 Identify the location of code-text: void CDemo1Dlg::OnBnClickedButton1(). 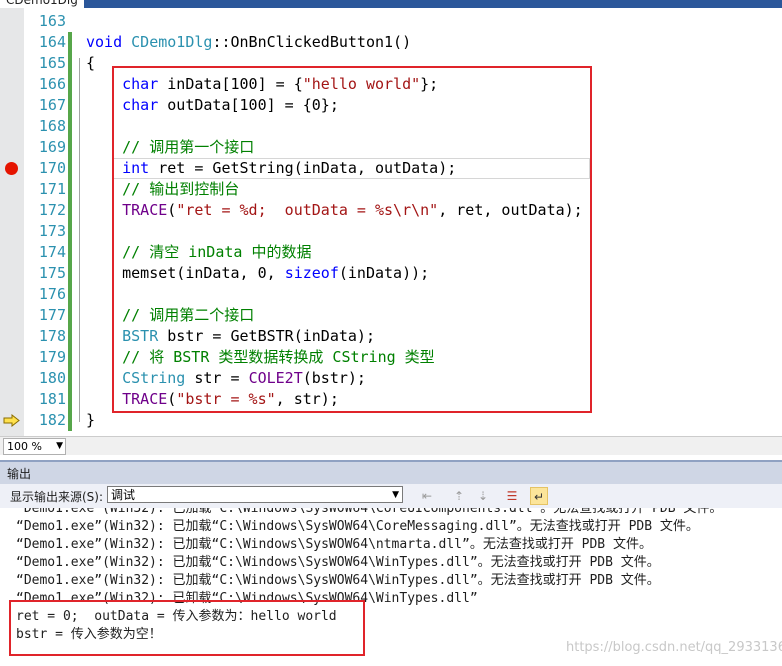
(248, 42).